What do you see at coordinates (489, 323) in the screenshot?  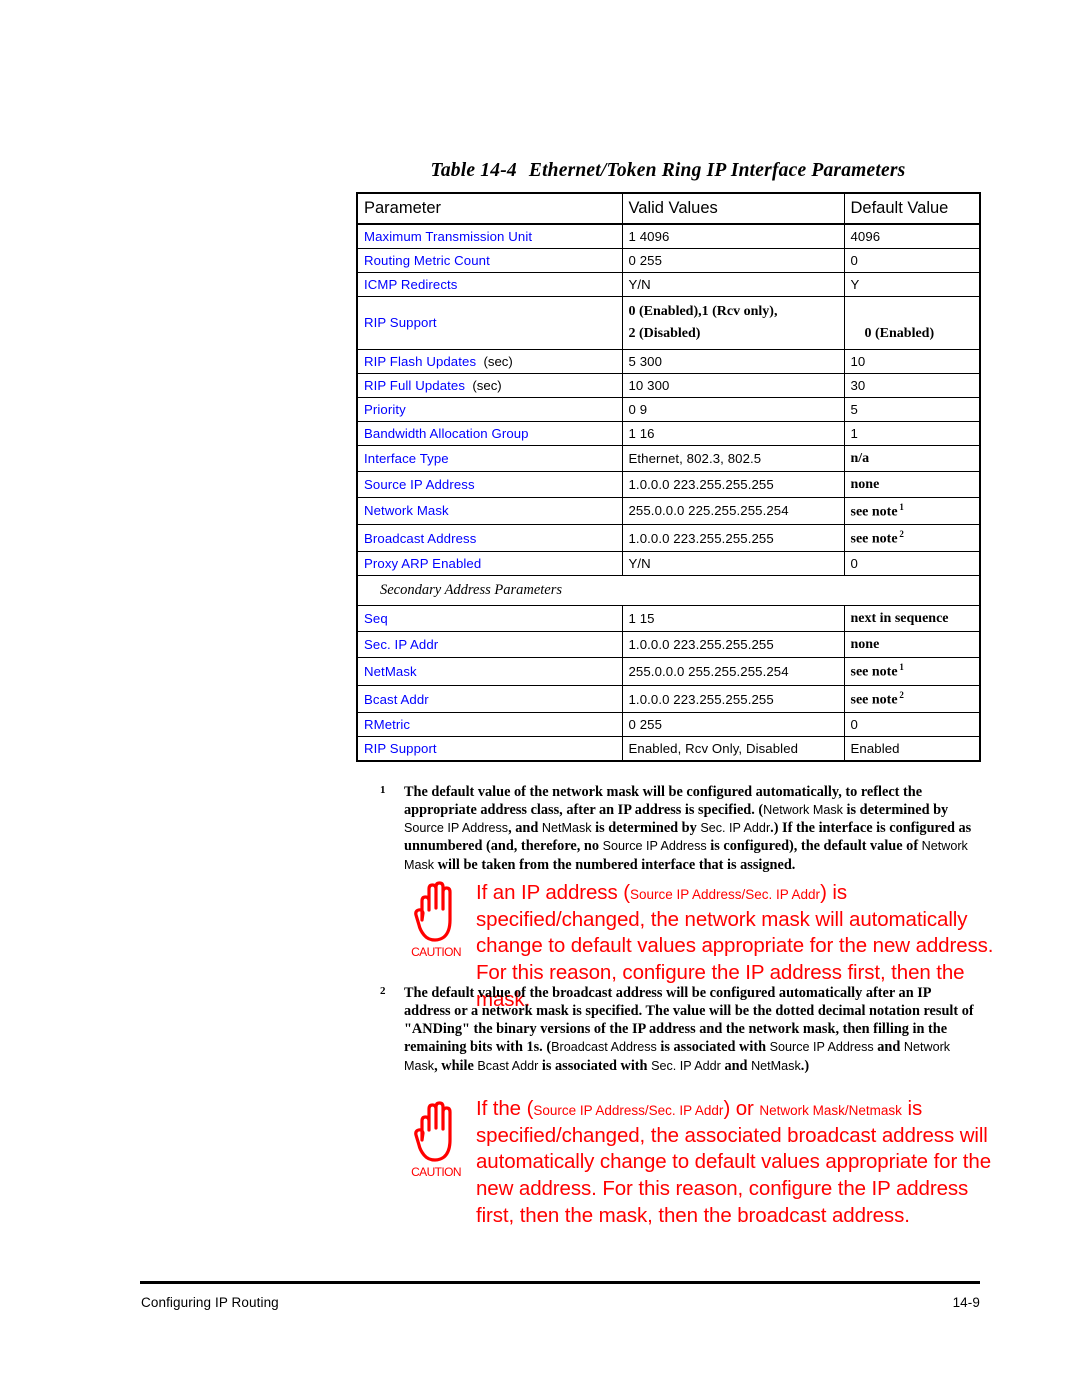 I see `cell-parameter: RIP Support` at bounding box center [489, 323].